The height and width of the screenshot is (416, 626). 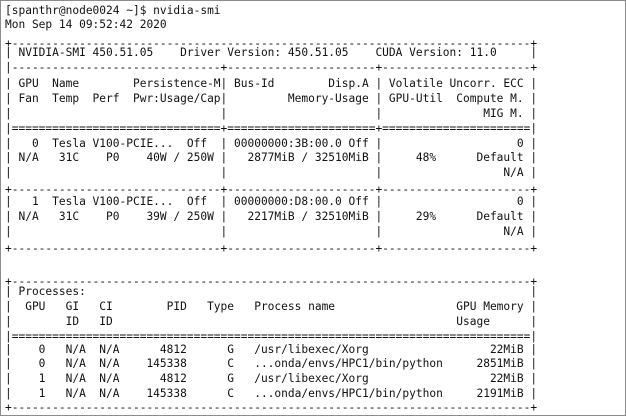 What do you see at coordinates (271, 291) in the screenshot?
I see `processes-title-row: | Processes: |` at bounding box center [271, 291].